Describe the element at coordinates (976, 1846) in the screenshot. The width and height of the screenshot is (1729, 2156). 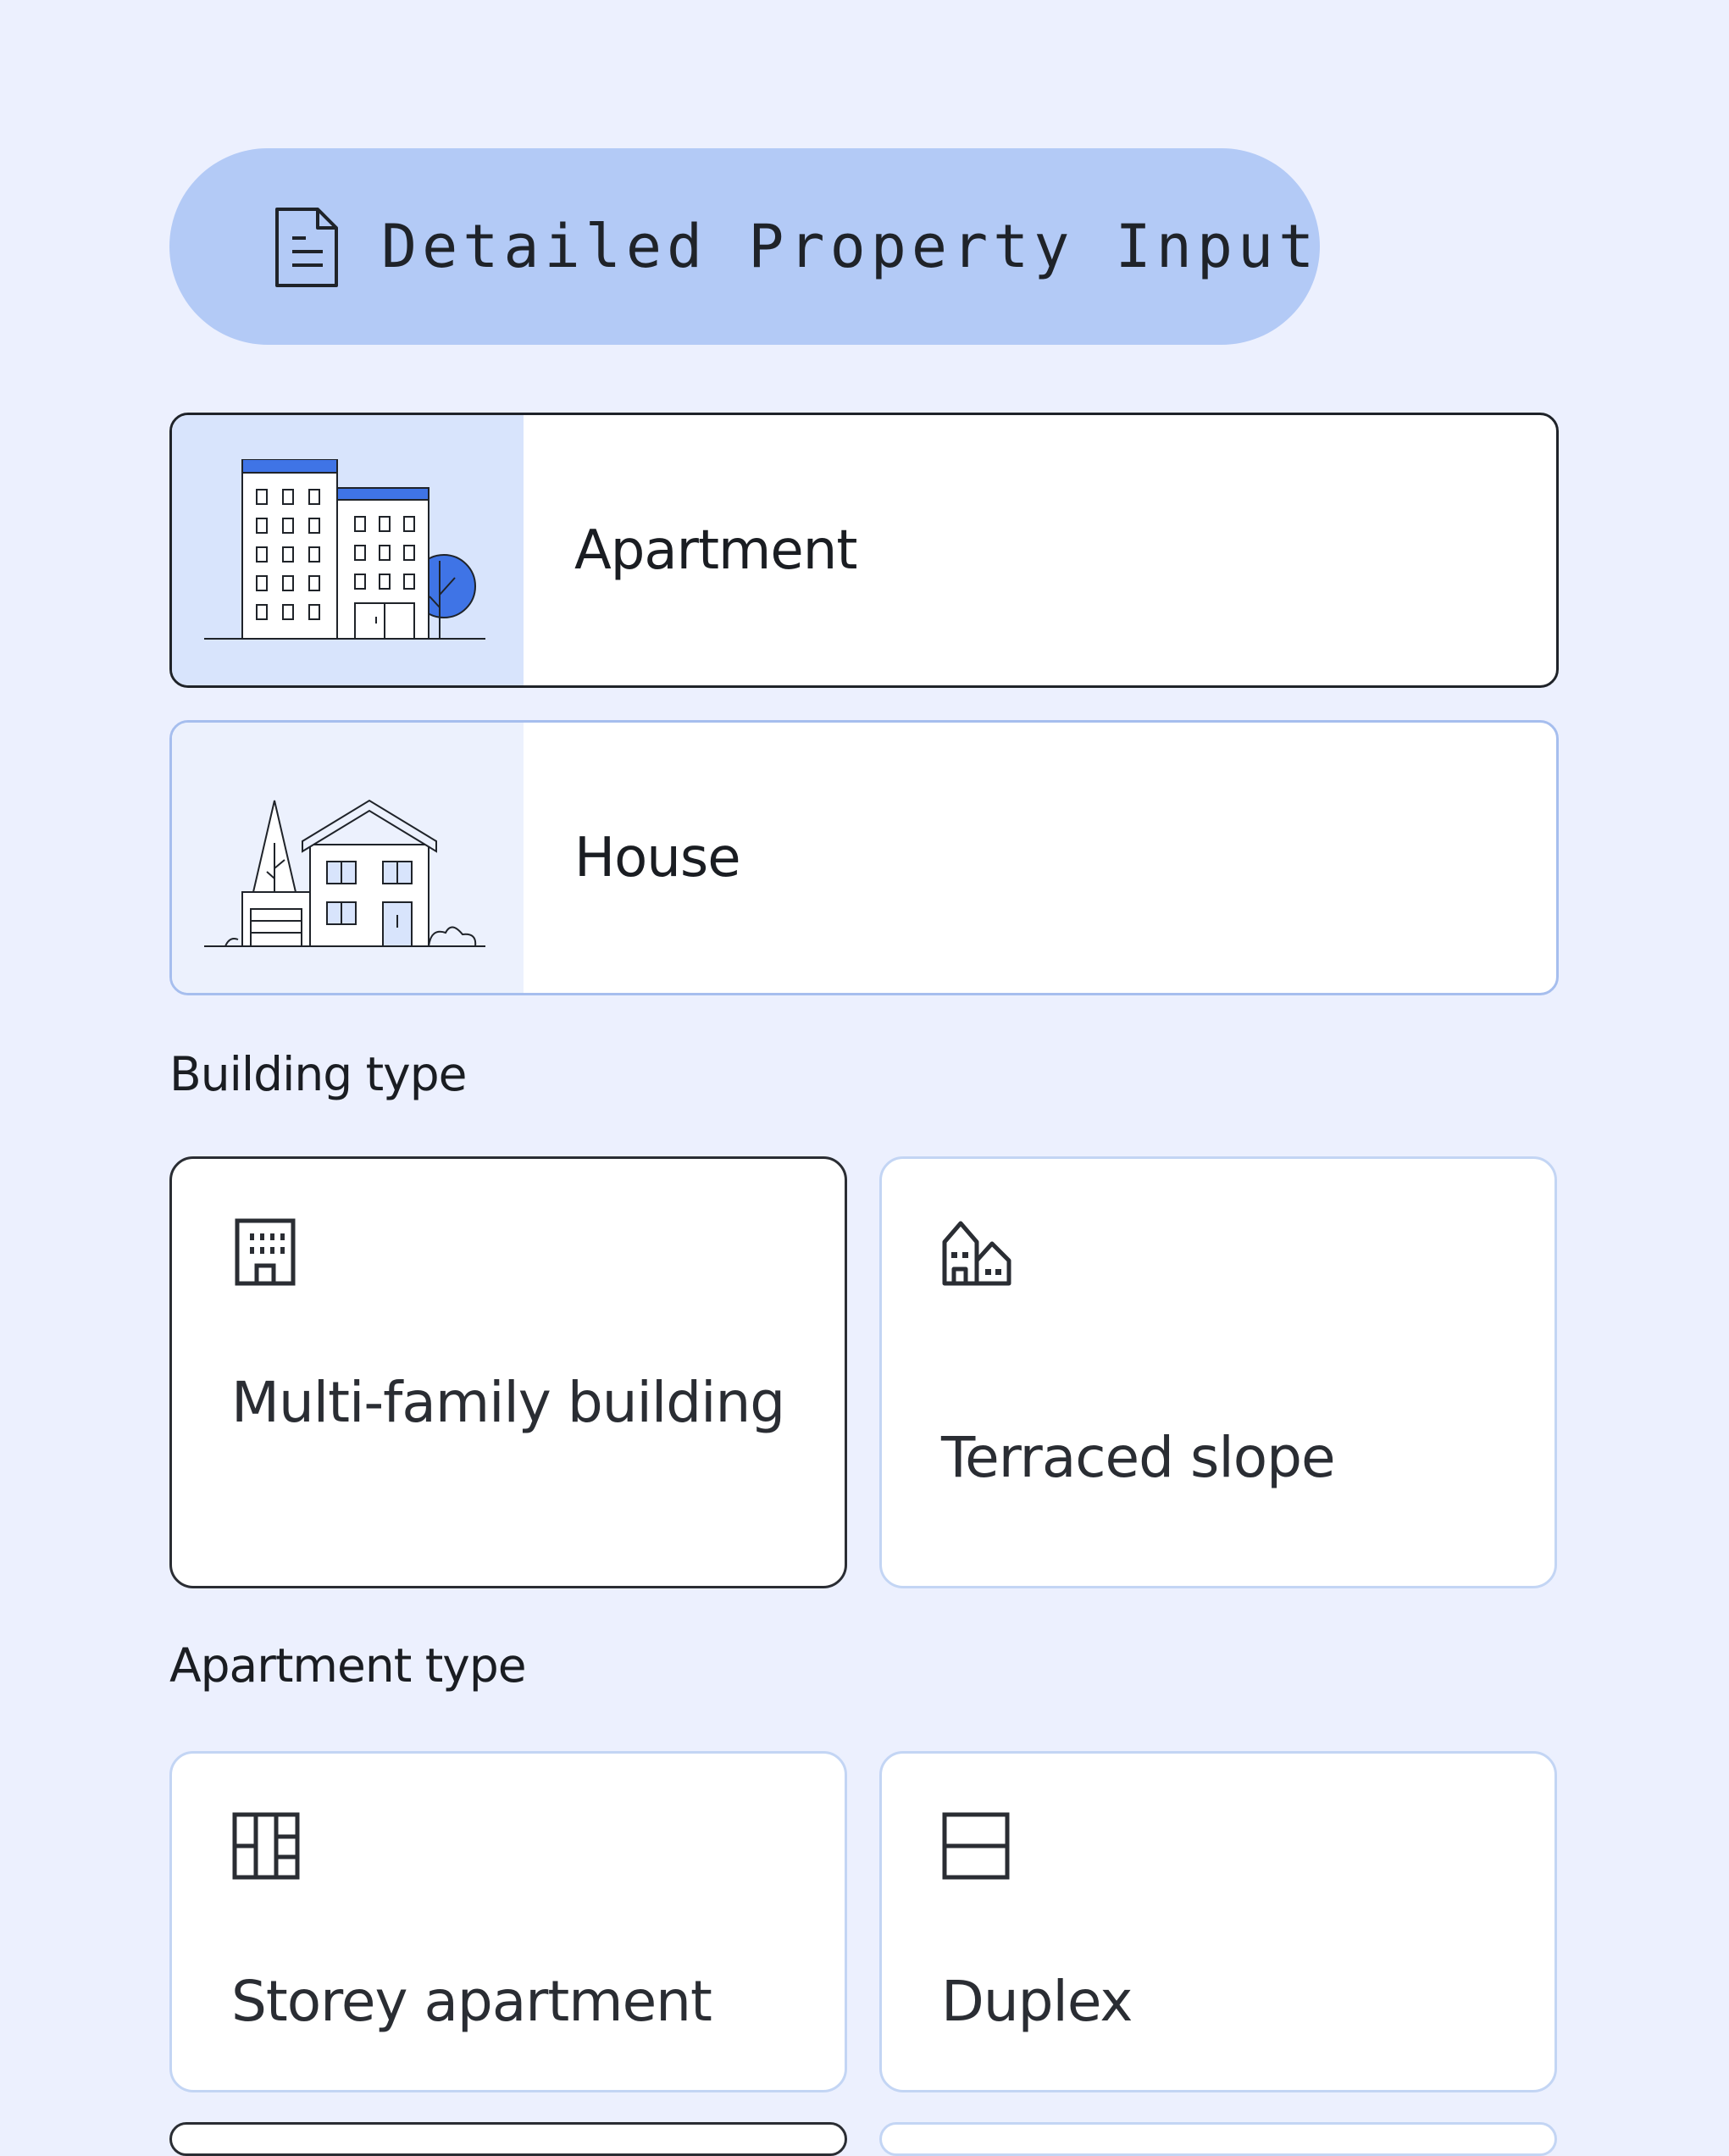
I see `duplex-icon` at that location.